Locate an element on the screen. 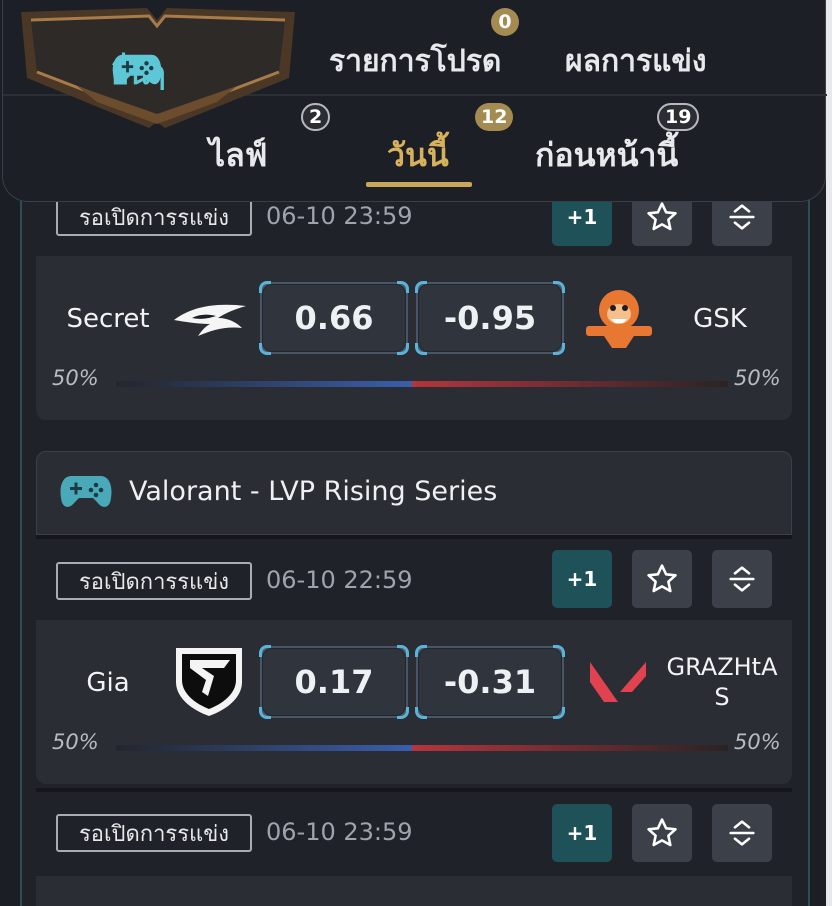 Image resolution: width=832 pixels, height=906 pixels. team-secret-logo-icon is located at coordinates (210, 320).